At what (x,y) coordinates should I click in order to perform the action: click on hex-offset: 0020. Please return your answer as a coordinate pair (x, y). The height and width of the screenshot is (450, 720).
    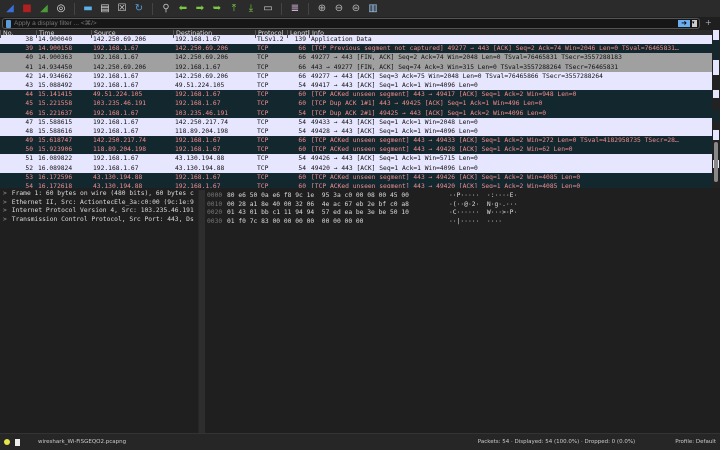
    Looking at the image, I should click on (215, 212).